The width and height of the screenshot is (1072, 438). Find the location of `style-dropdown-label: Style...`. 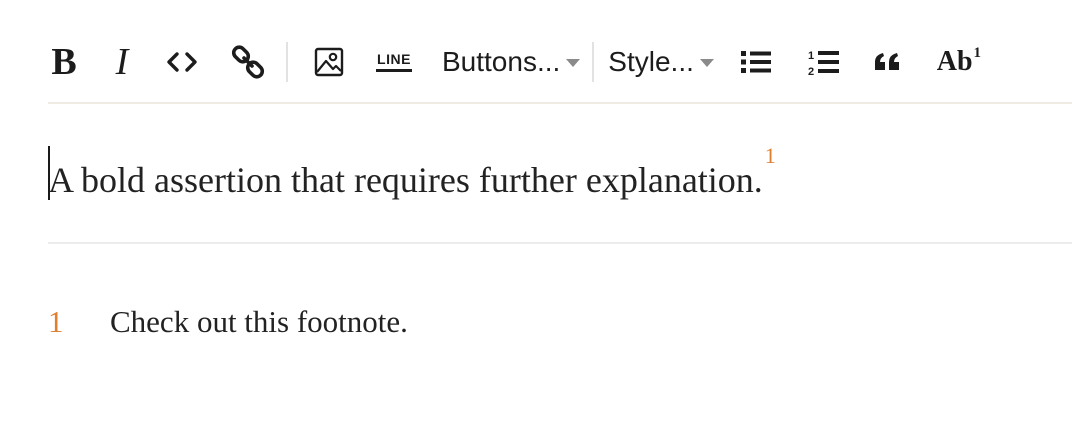

style-dropdown-label: Style... is located at coordinates (651, 61).